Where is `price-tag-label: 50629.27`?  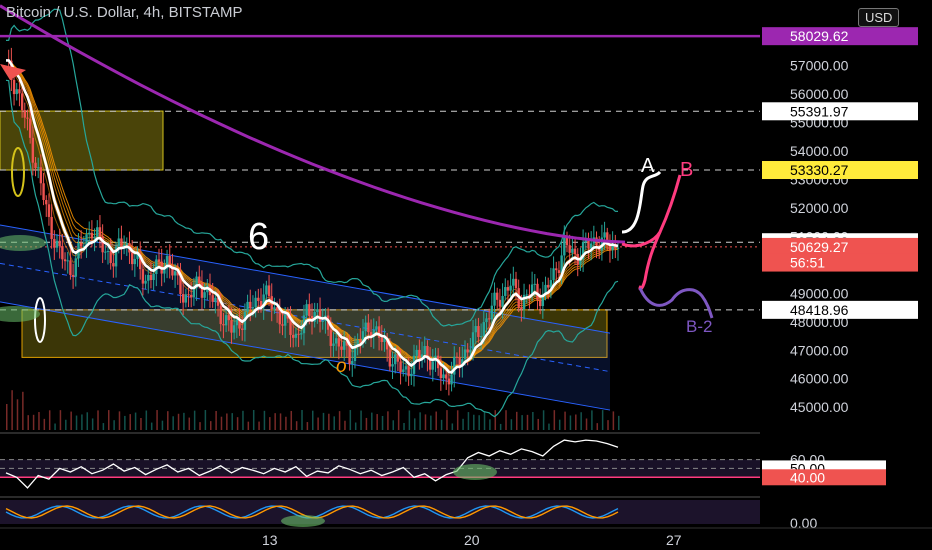 price-tag-label: 50629.27 is located at coordinates (819, 247).